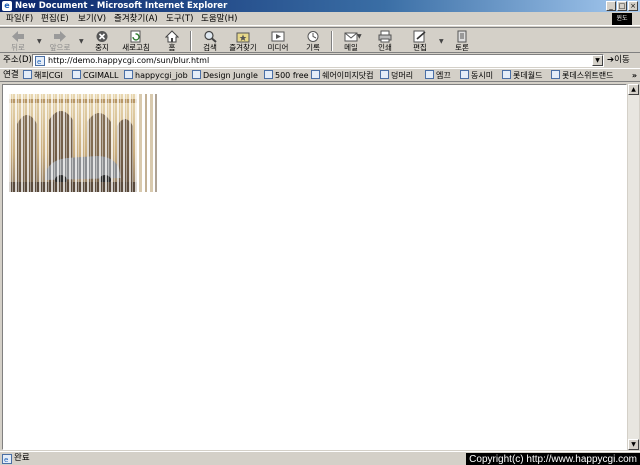 The height and width of the screenshot is (465, 640). Describe the element at coordinates (219, 19) in the screenshot. I see `menu-help: 도움말(H)` at that location.